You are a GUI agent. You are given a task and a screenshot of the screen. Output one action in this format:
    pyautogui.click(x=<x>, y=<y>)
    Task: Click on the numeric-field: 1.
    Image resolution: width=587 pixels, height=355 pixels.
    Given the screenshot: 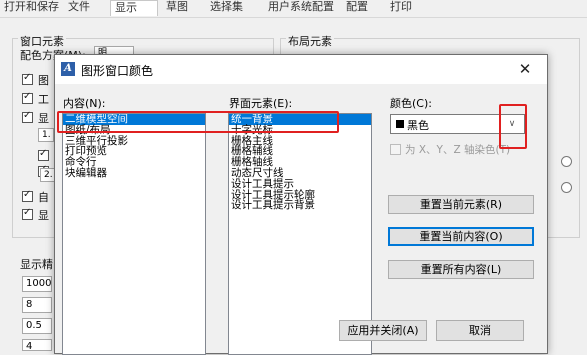 What is the action you would take?
    pyautogui.click(x=46, y=135)
    